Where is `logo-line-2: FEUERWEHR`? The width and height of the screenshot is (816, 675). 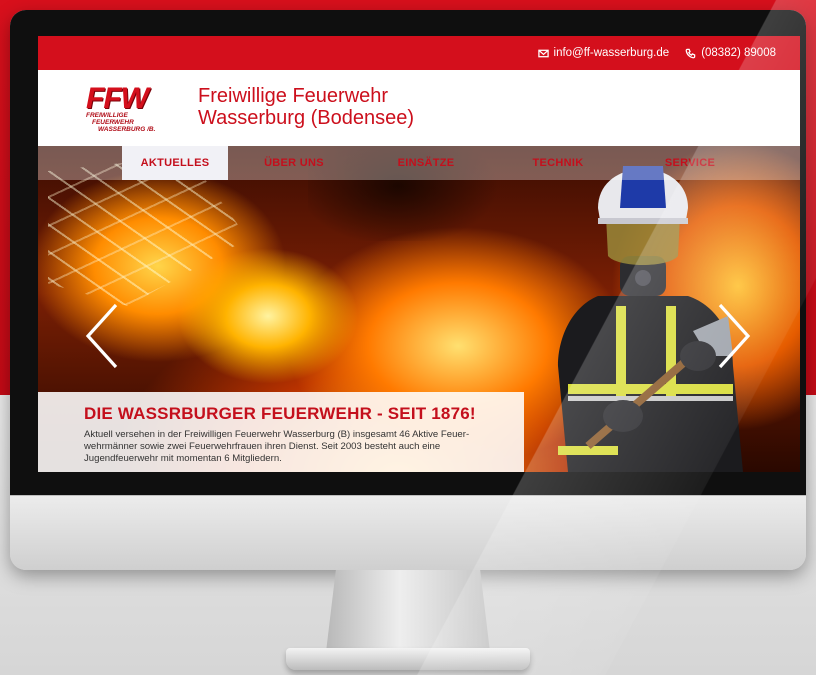 logo-line-2: FEUERWEHR is located at coordinates (113, 122).